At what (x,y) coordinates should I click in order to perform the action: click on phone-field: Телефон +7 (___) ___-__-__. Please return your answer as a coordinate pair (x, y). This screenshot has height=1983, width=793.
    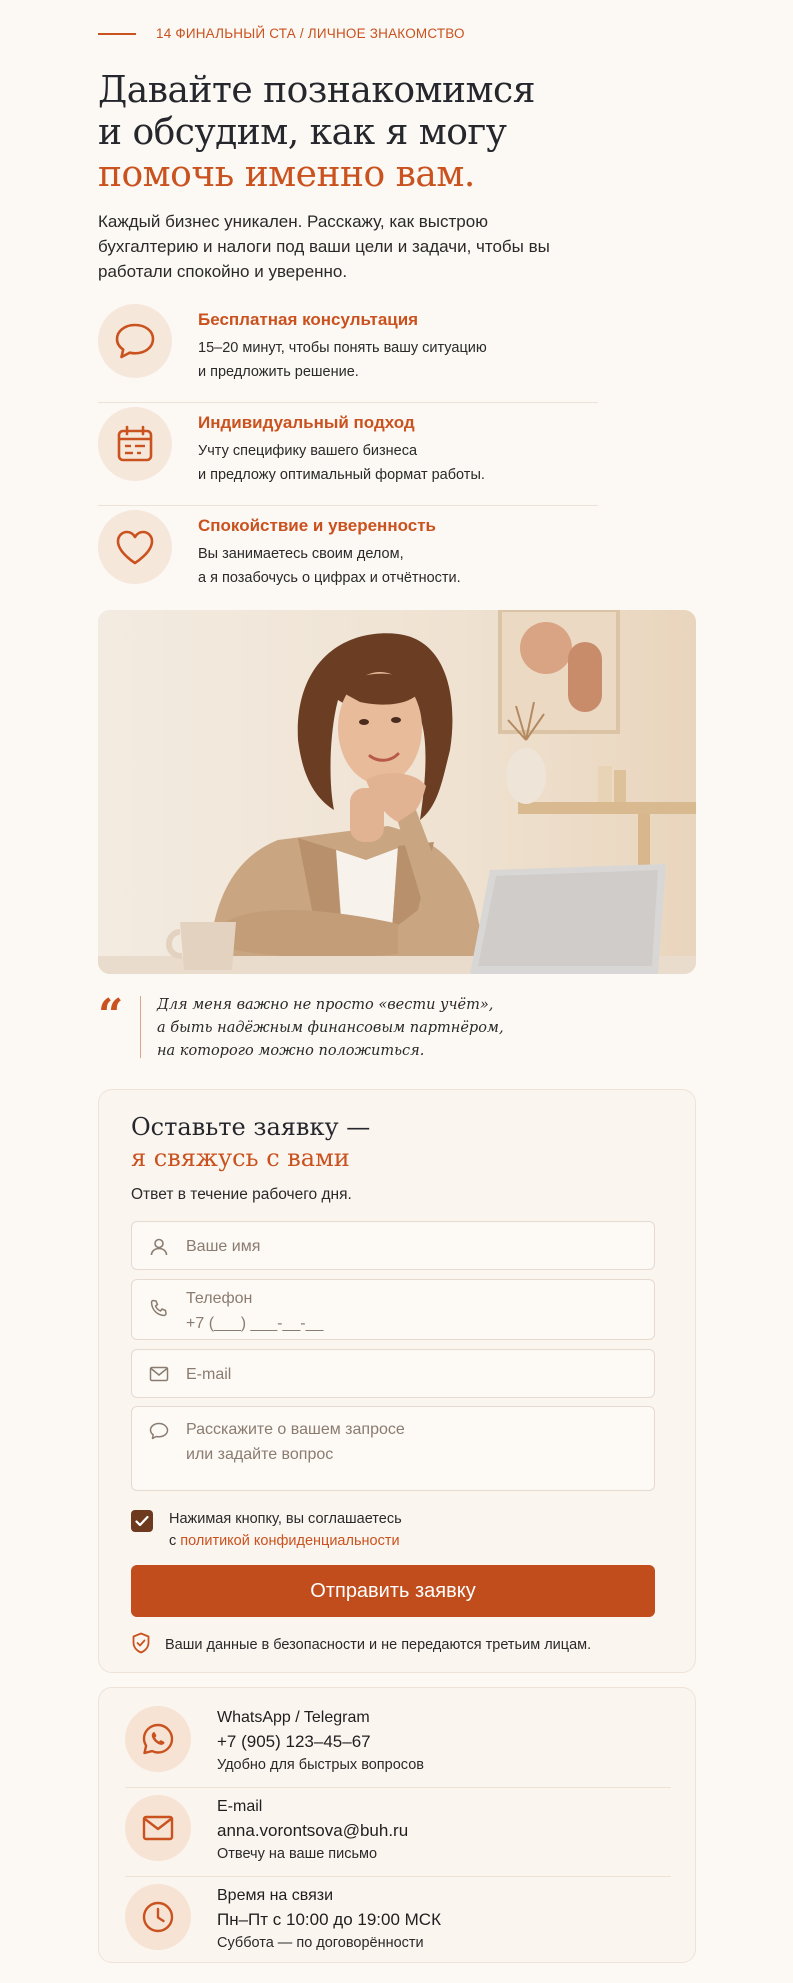
    Looking at the image, I should click on (393, 1309).